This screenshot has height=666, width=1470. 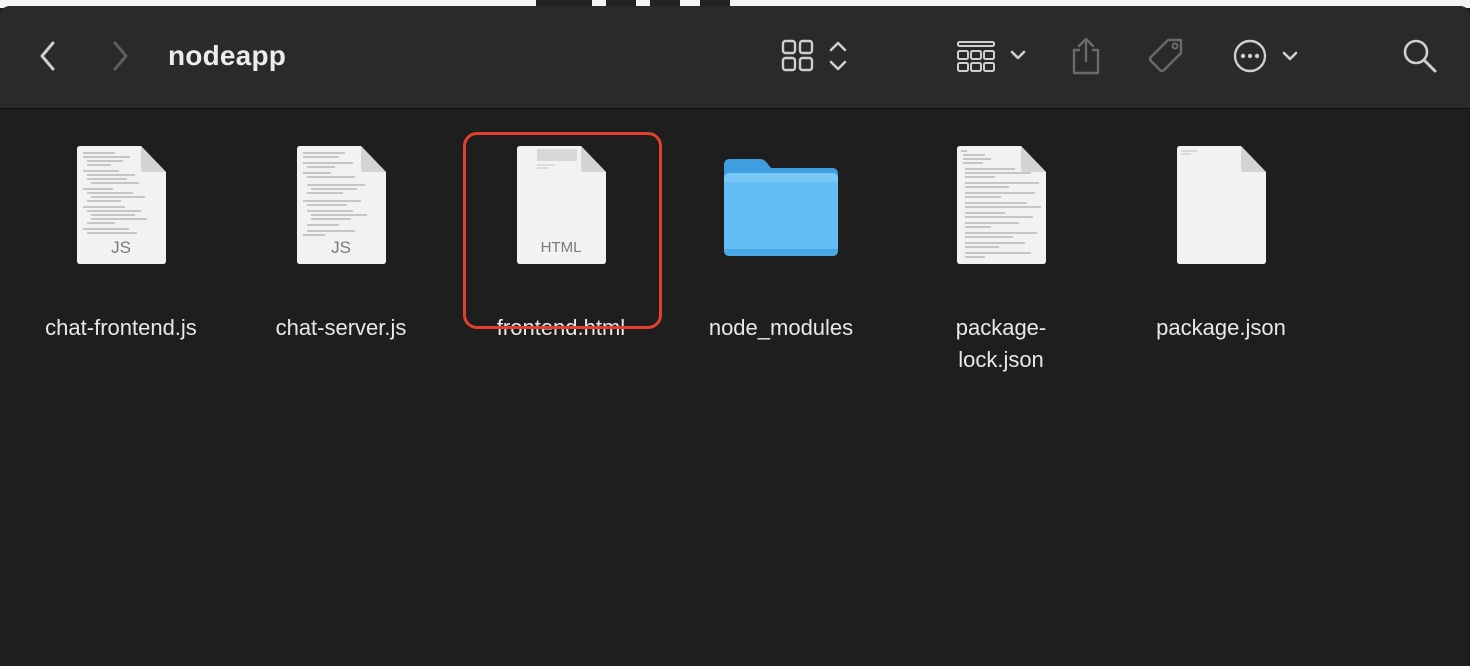 I want to click on view-mode-button, so click(x=816, y=56).